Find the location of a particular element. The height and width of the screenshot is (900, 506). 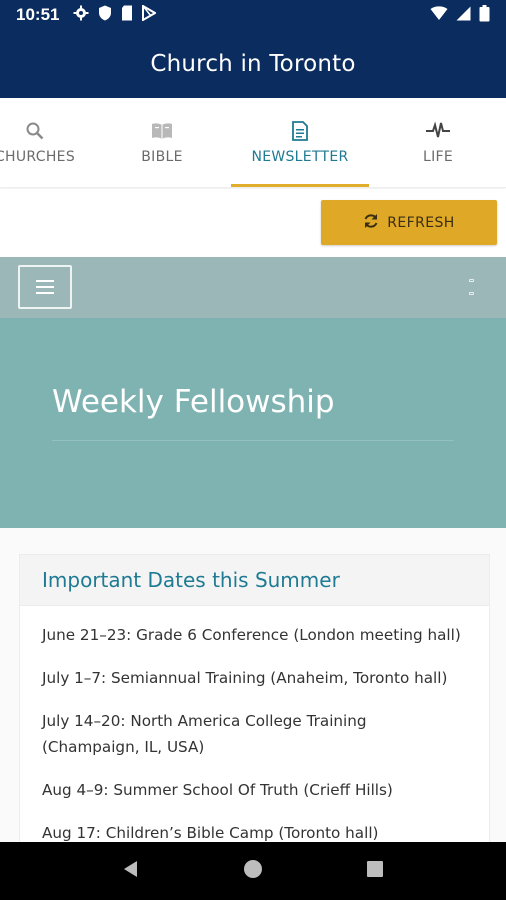

back-icon is located at coordinates (131, 871).